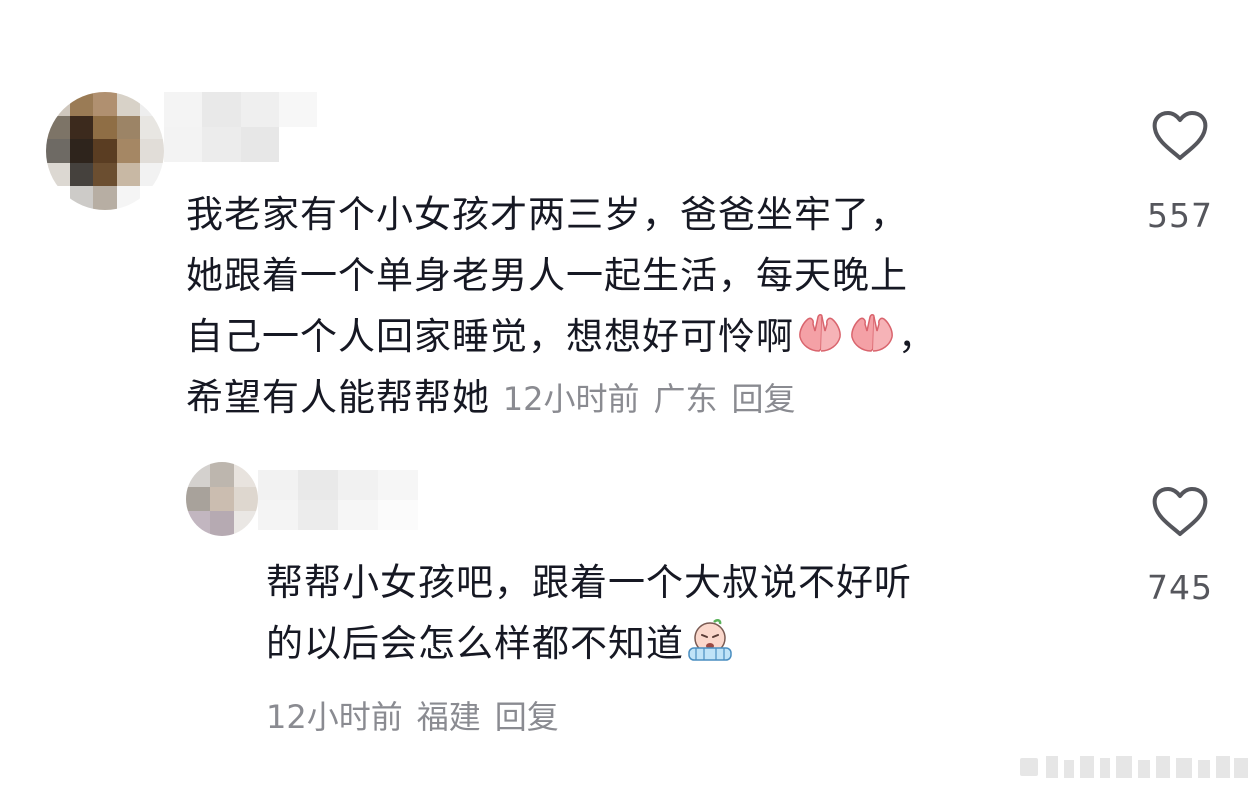  What do you see at coordinates (1180, 215) in the screenshot?
I see `like-count: 557` at bounding box center [1180, 215].